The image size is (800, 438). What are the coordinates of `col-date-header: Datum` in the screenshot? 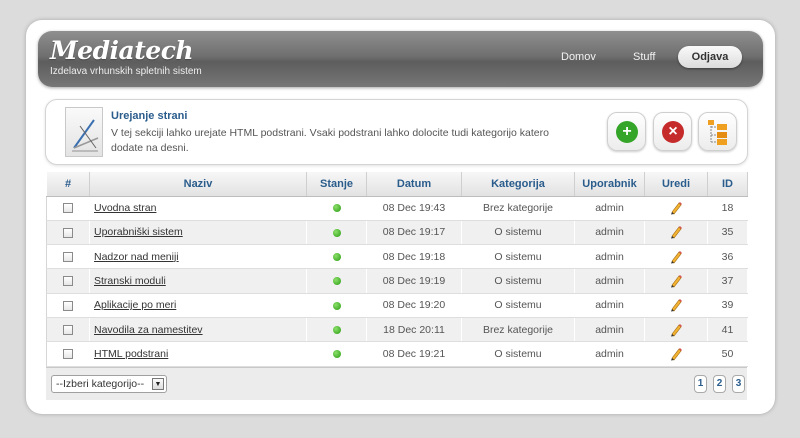 It's located at (414, 184).